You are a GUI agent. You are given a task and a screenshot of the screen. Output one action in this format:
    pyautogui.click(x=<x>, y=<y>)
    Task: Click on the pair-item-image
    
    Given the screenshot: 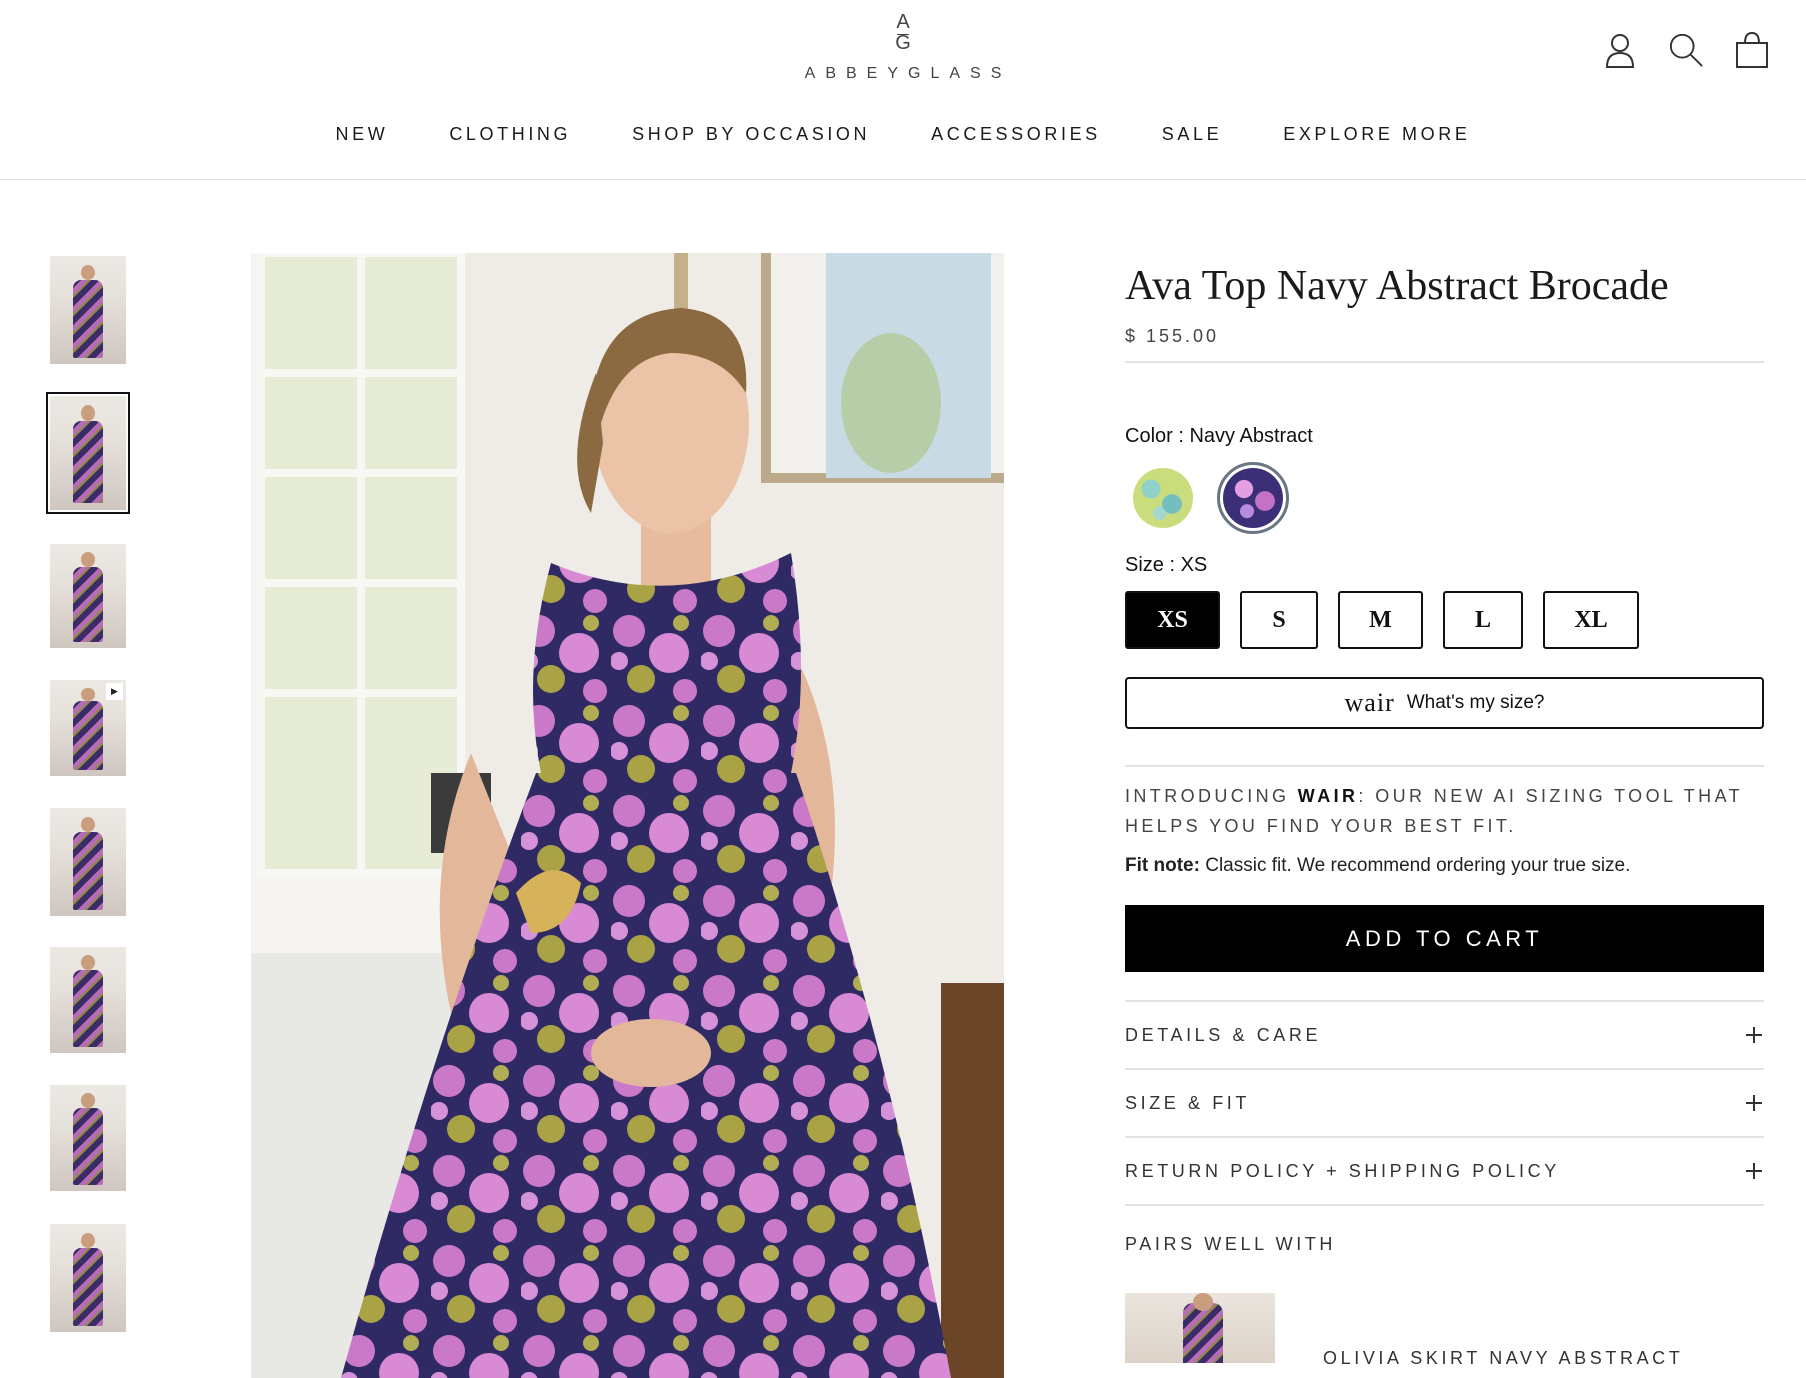 What is the action you would take?
    pyautogui.click(x=1200, y=1328)
    